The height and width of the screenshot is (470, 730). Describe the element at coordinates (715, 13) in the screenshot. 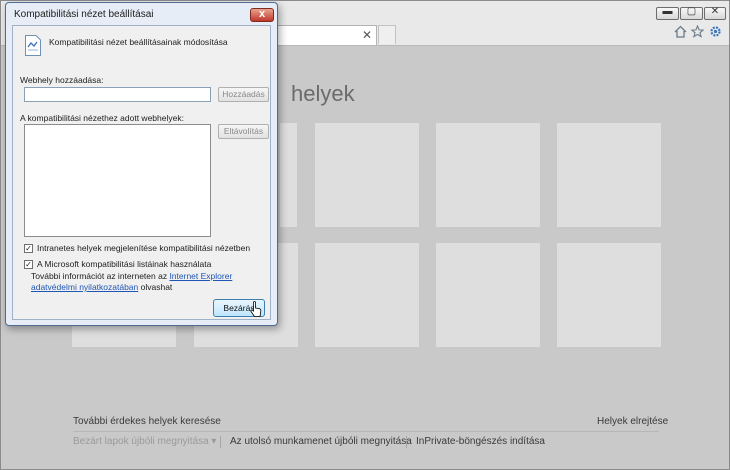

I see `window-close-button: ✕` at that location.